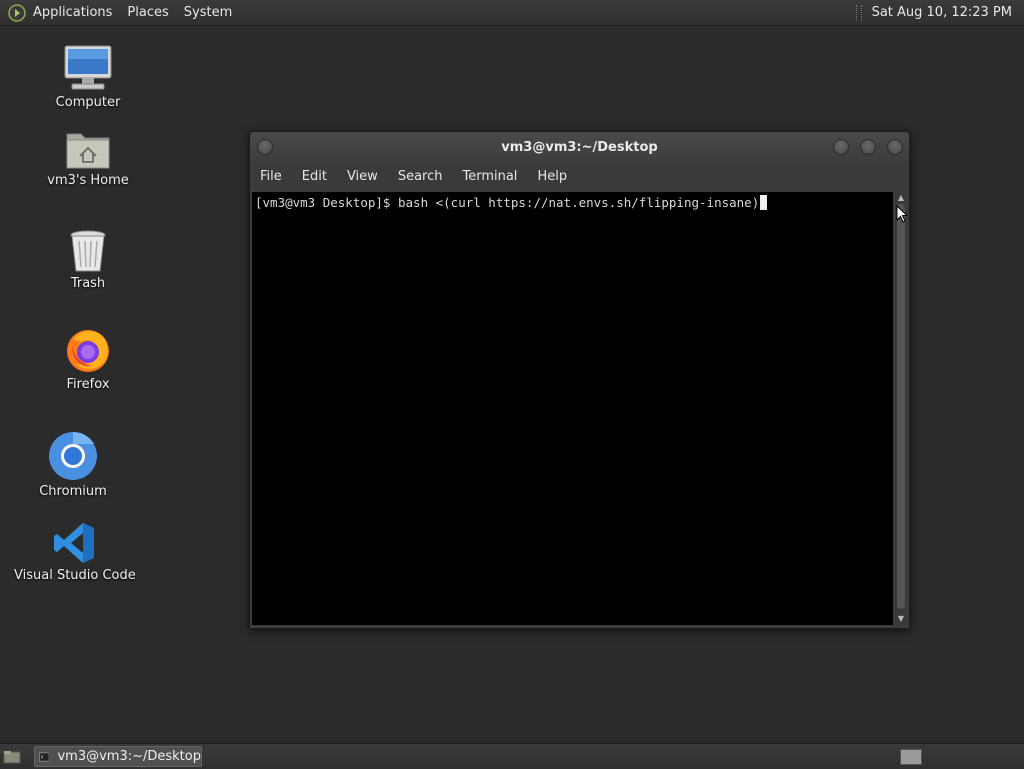 This screenshot has height=769, width=1024. What do you see at coordinates (579, 176) in the screenshot?
I see `terminal-menubar: File Edit View Search Terminal Help` at bounding box center [579, 176].